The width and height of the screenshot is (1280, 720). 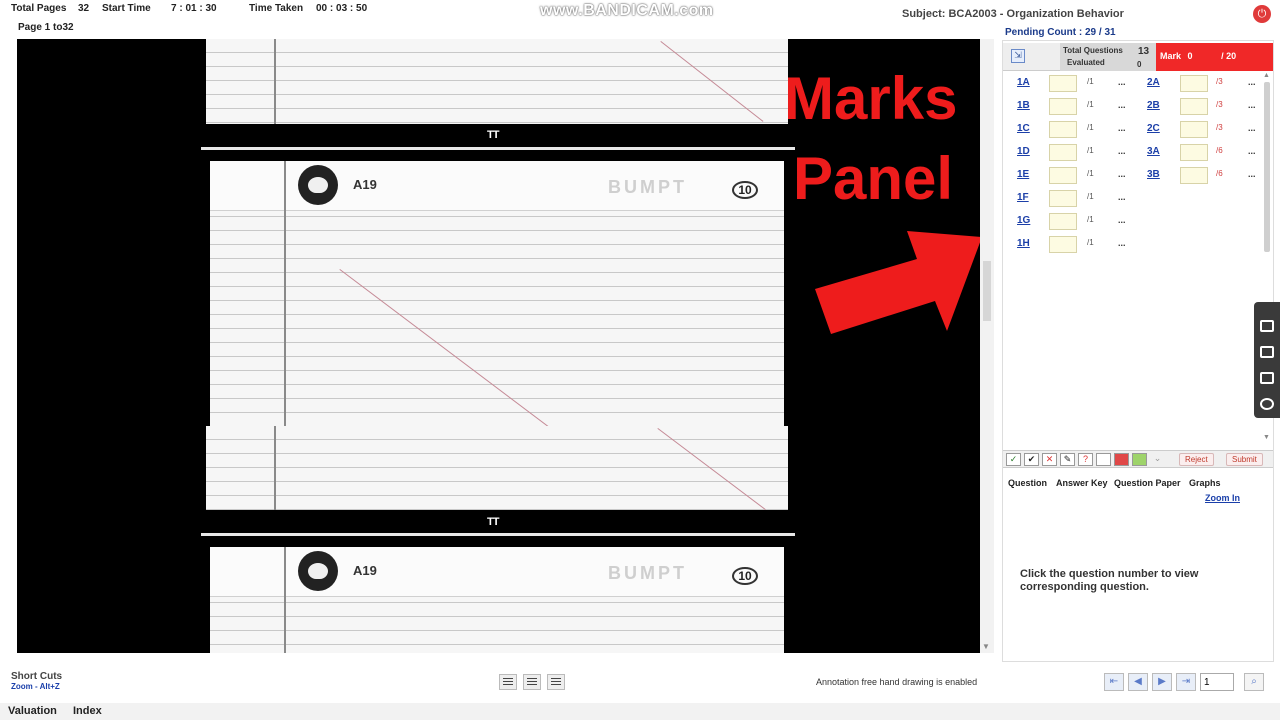 What do you see at coordinates (1171, 56) in the screenshot?
I see `mark-label: Mark` at bounding box center [1171, 56].